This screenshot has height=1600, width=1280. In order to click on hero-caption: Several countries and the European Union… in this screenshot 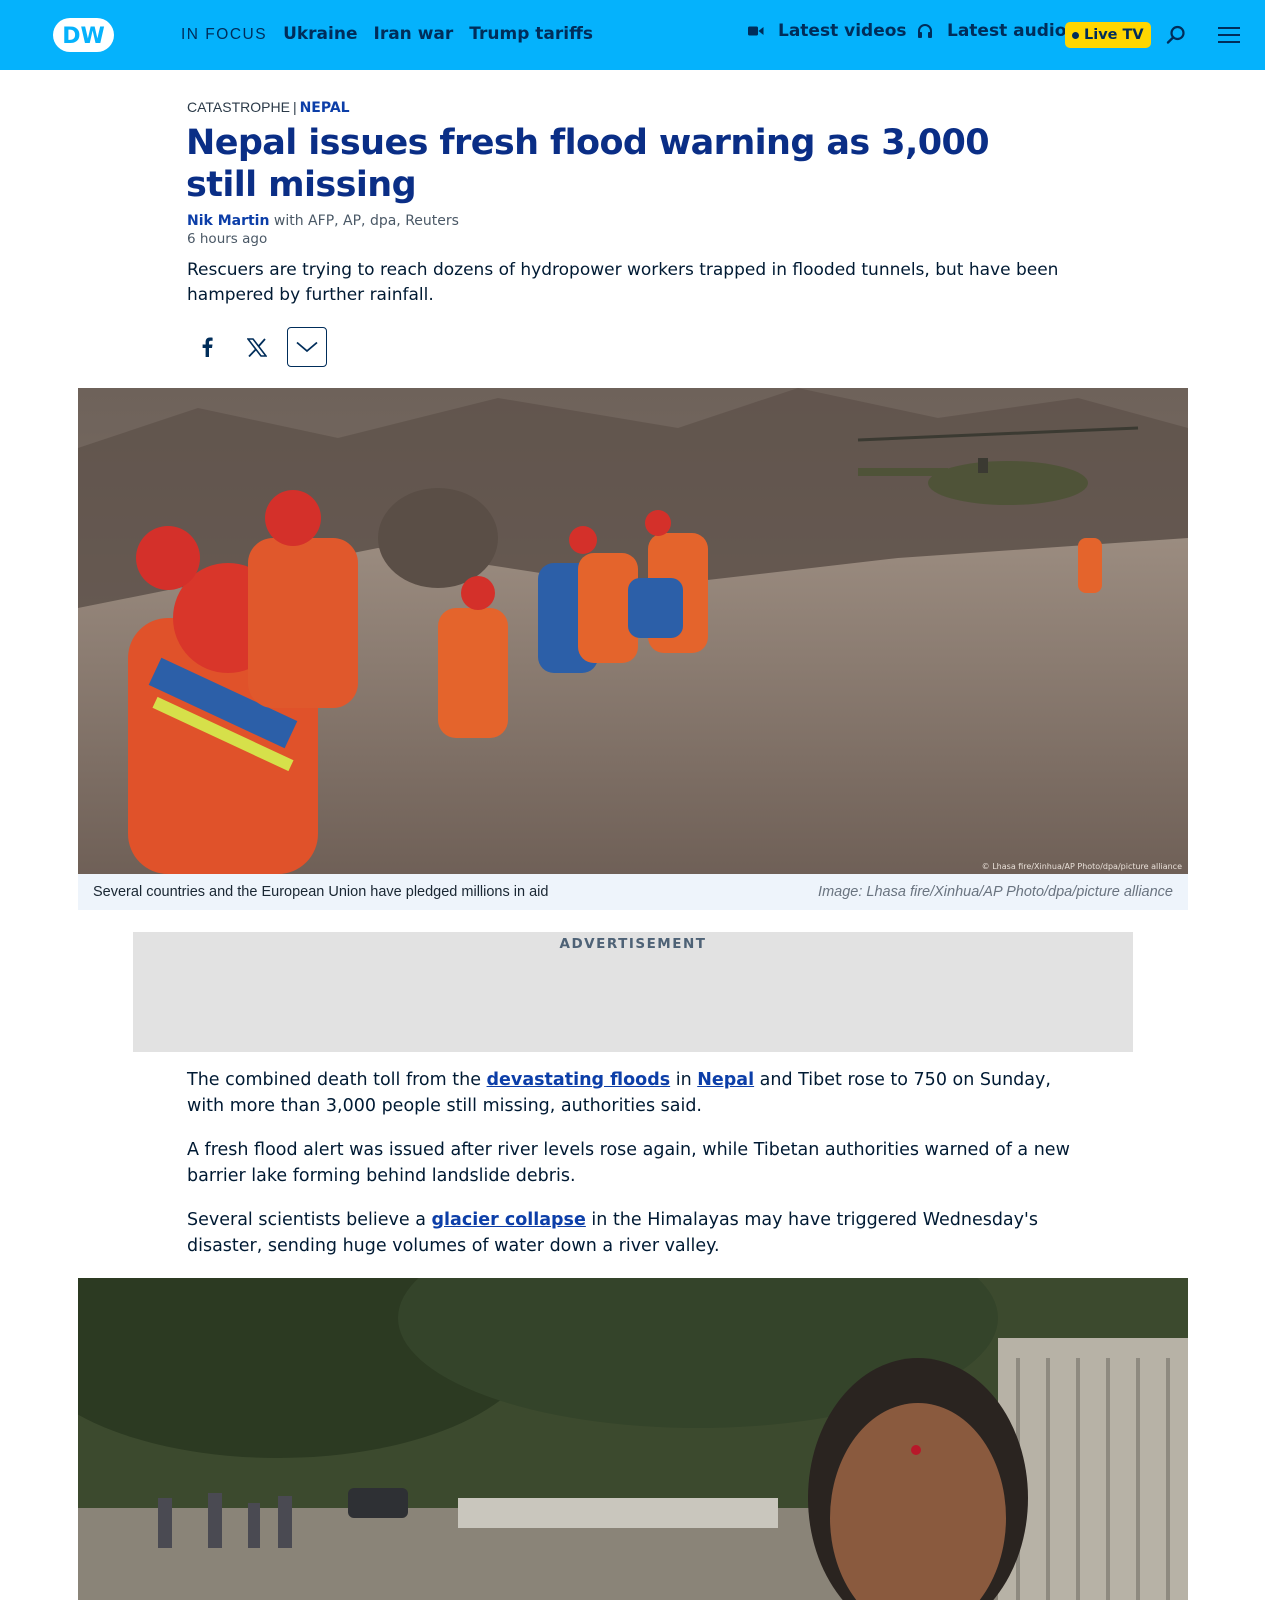, I will do `click(633, 892)`.